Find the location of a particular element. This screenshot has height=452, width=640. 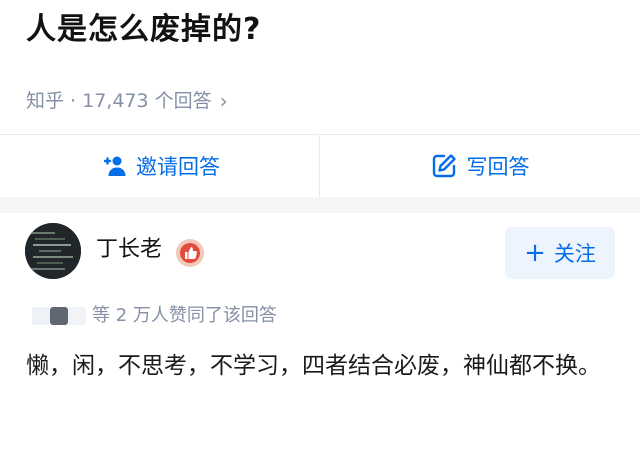

edit-icon is located at coordinates (444, 166).